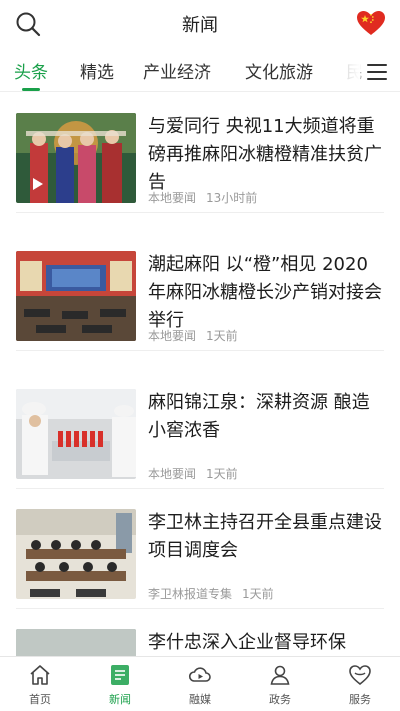 Image resolution: width=400 pixels, height=711 pixels. I want to click on nav-rongmei-label: 融媒, so click(200, 699).